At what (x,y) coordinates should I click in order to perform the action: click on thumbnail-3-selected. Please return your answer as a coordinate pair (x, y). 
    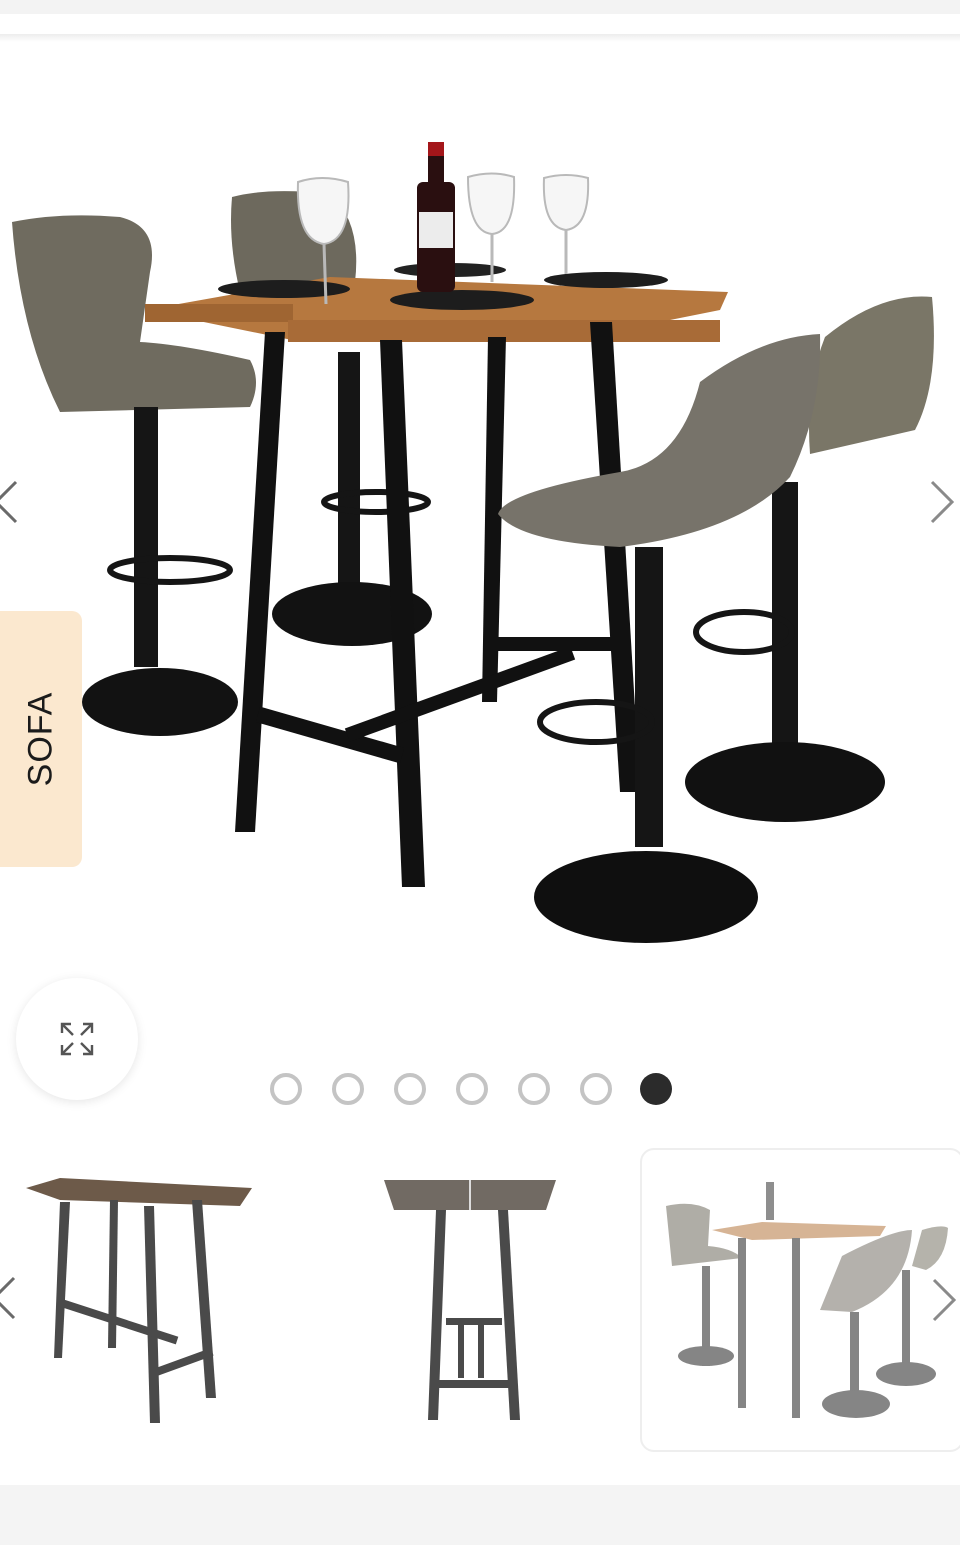
    Looking at the image, I should click on (800, 1300).